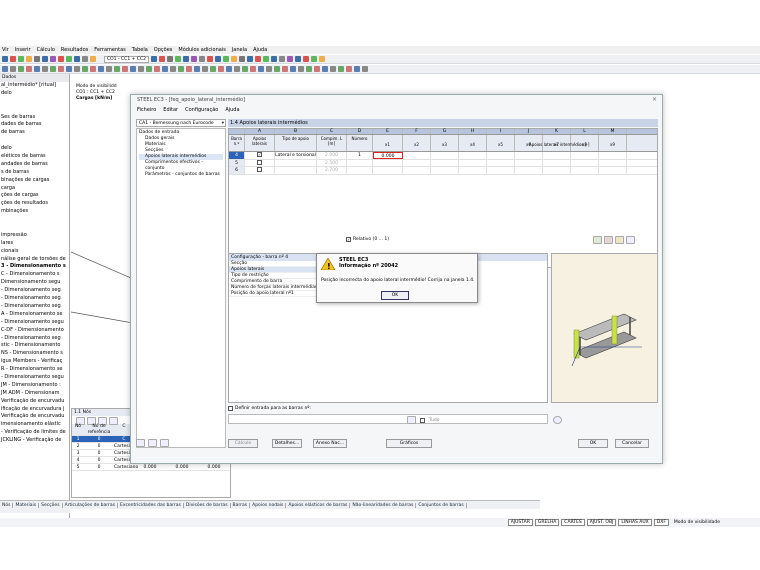 The width and height of the screenshot is (760, 570). Describe the element at coordinates (443, 171) in the screenshot. I see `grid-row: 6 2.700` at that location.